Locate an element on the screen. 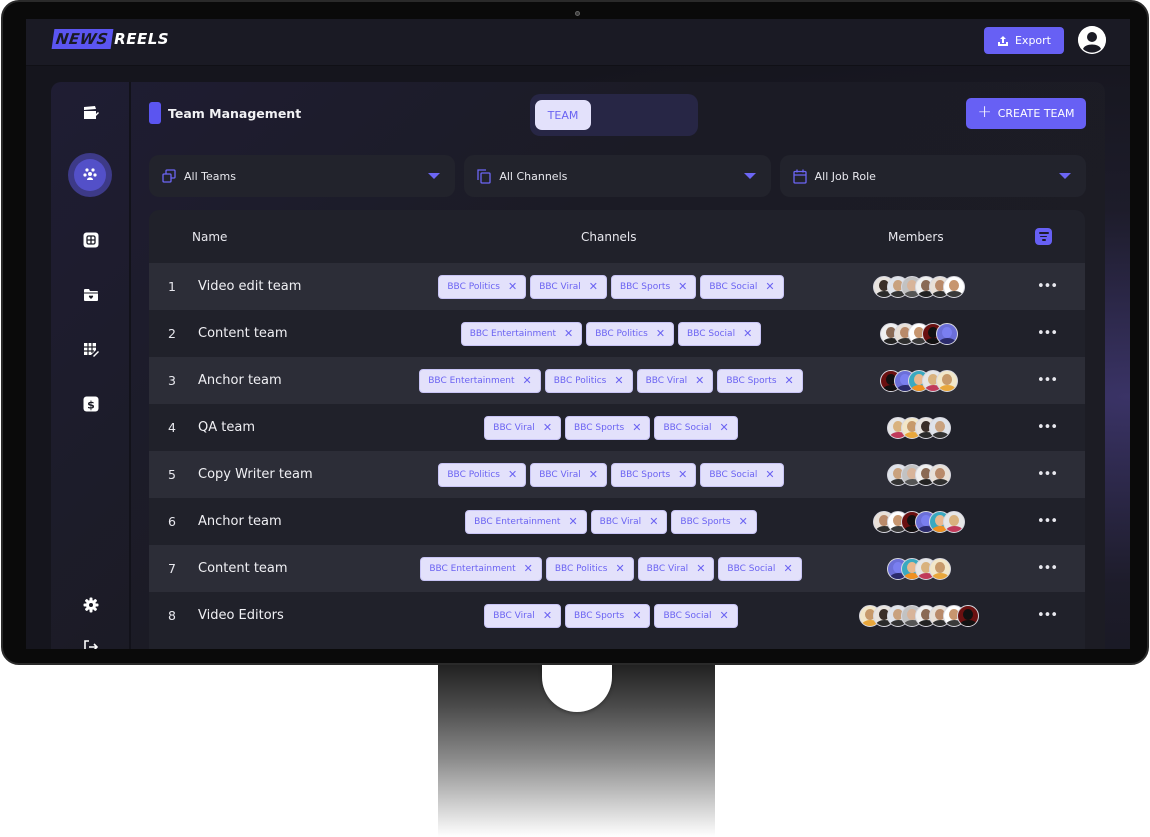 Image resolution: width=1150 pixels, height=837 pixels. sidebar-item-folder is located at coordinates (91, 295).